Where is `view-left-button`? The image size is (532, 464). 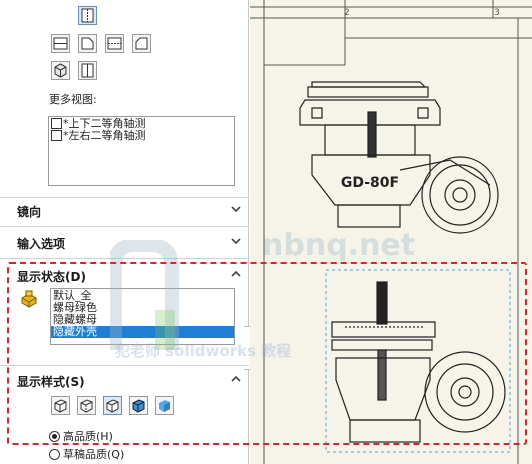
view-left-button is located at coordinates (141, 43).